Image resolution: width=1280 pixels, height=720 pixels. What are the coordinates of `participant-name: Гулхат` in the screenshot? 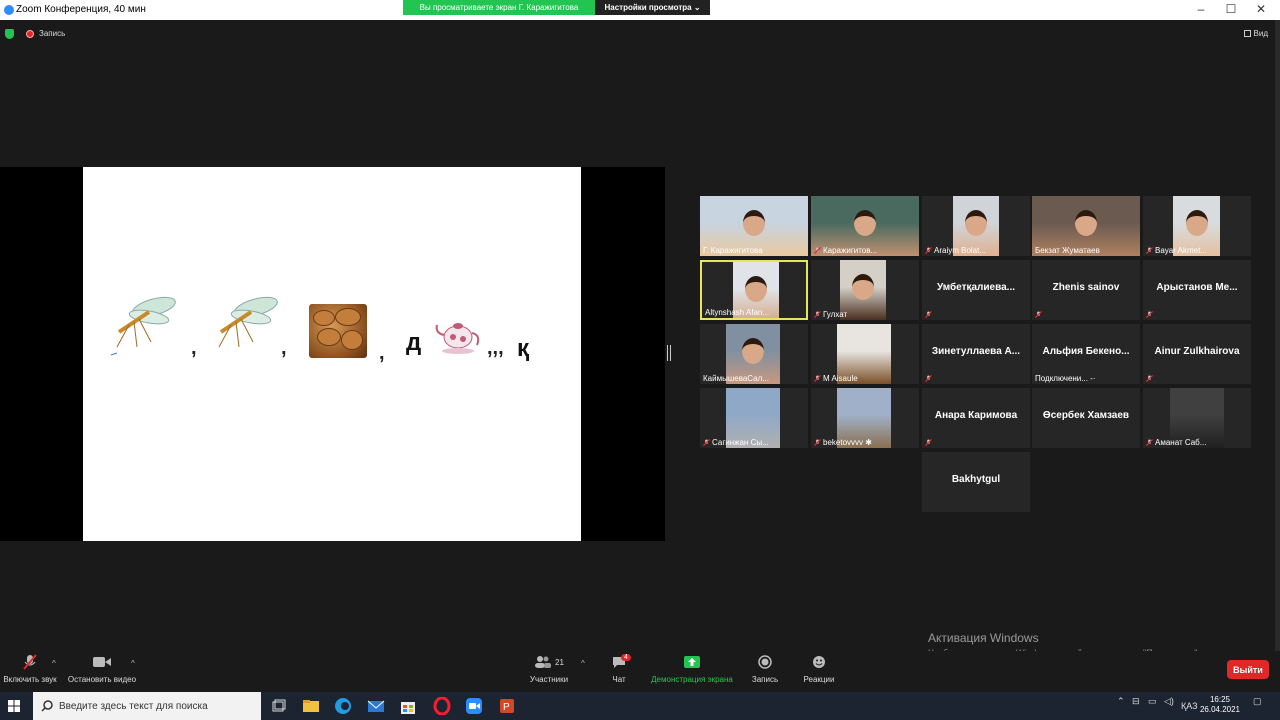 It's located at (835, 314).